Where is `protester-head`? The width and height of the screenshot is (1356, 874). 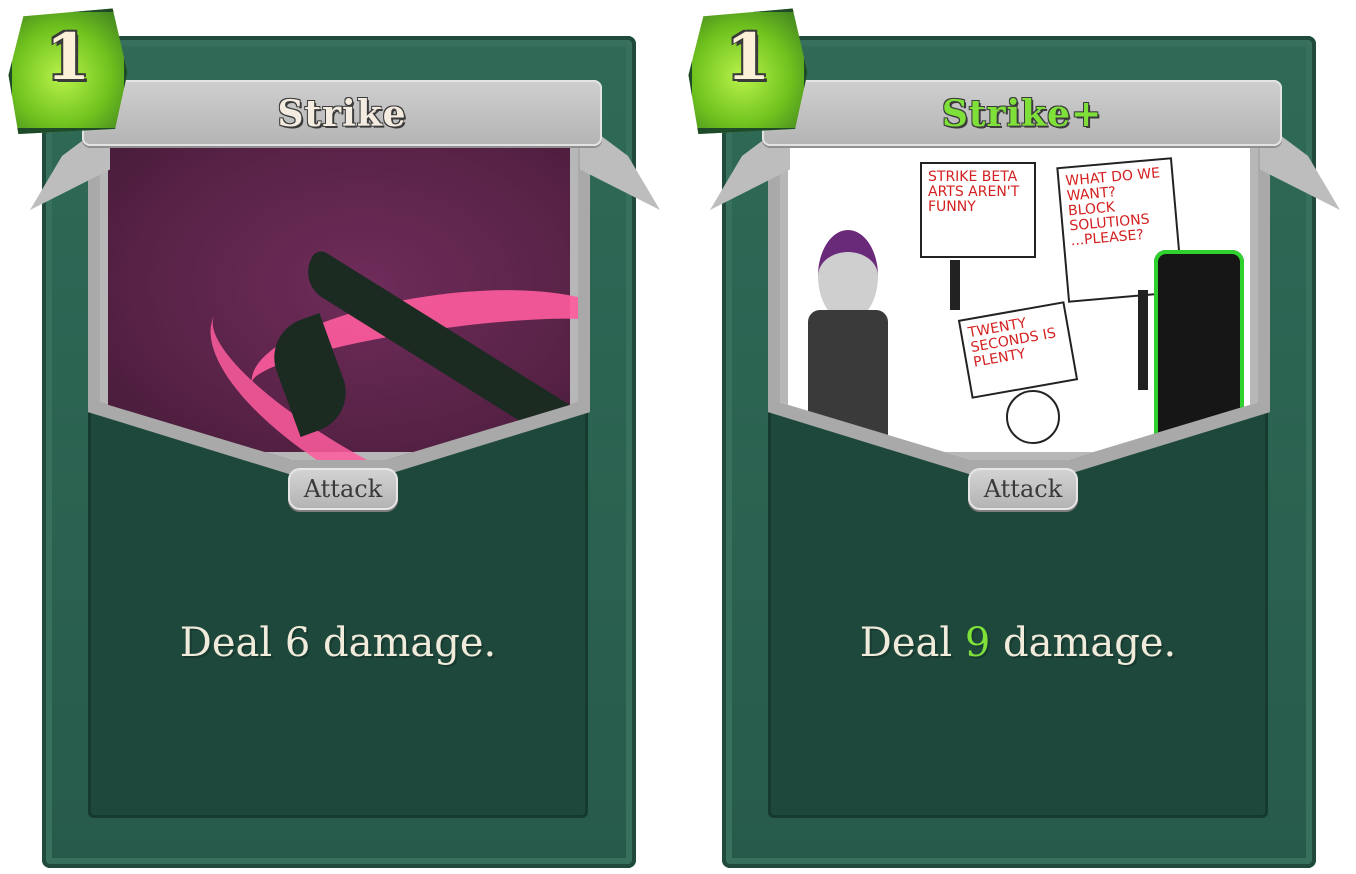 protester-head is located at coordinates (848, 276).